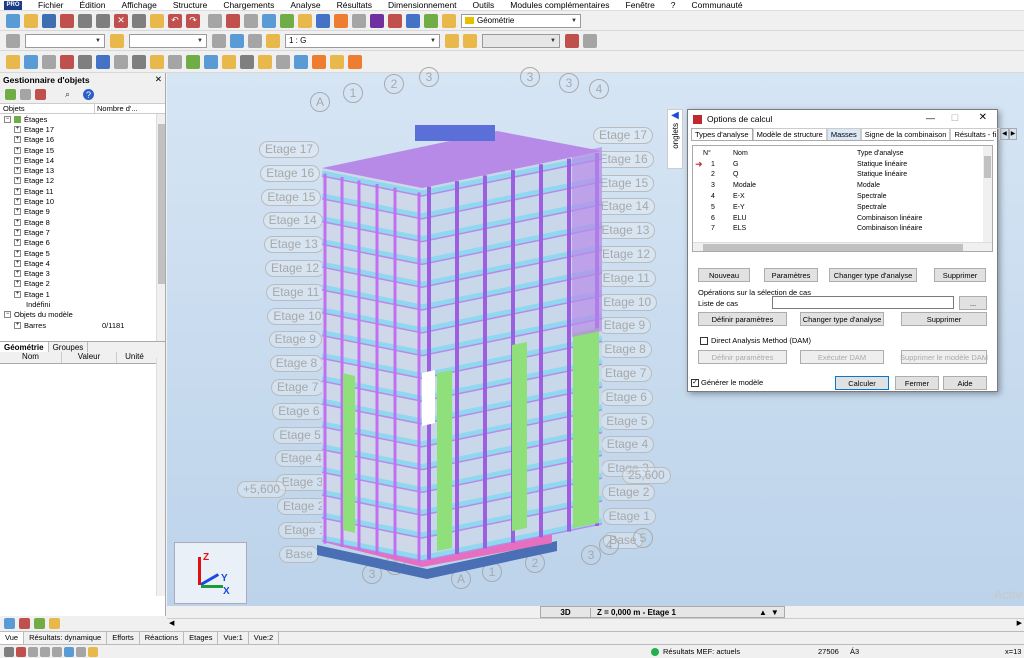 The height and width of the screenshot is (658, 1024). What do you see at coordinates (103, 61) in the screenshot?
I see `material-icon` at bounding box center [103, 61].